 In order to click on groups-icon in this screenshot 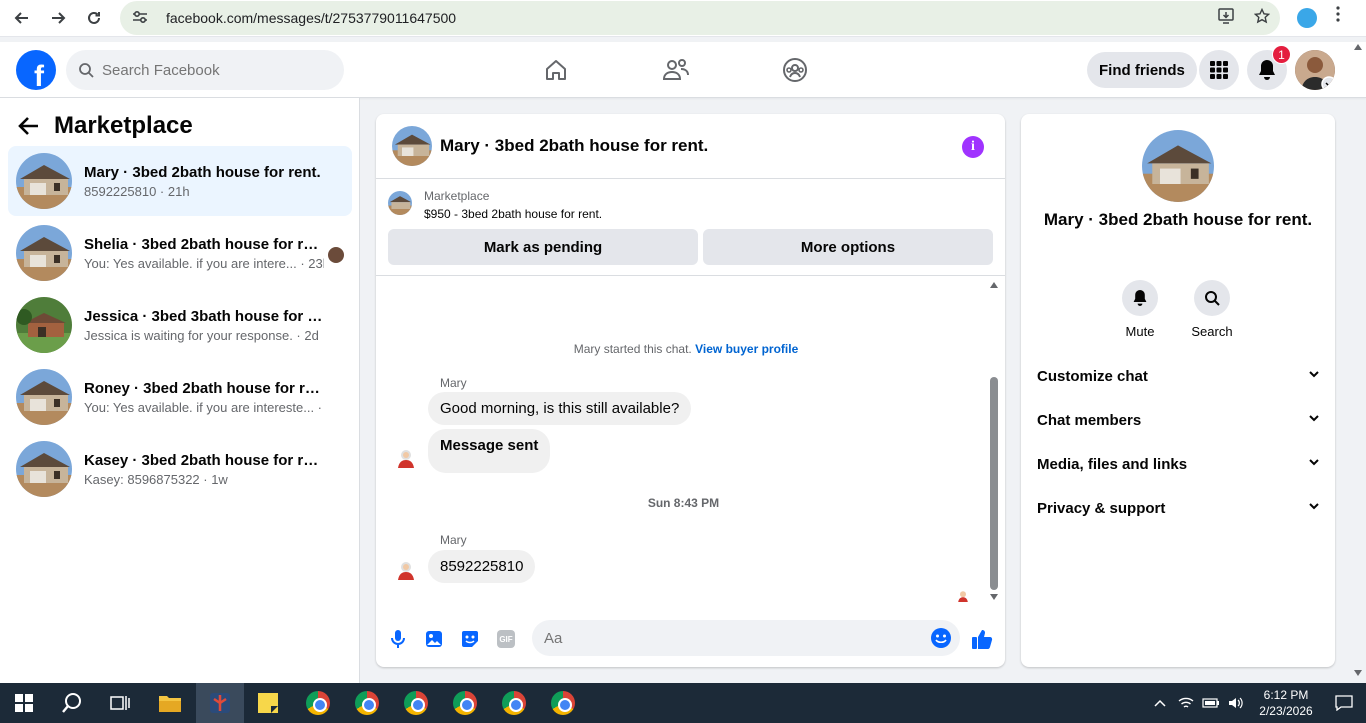, I will do `click(795, 70)`.